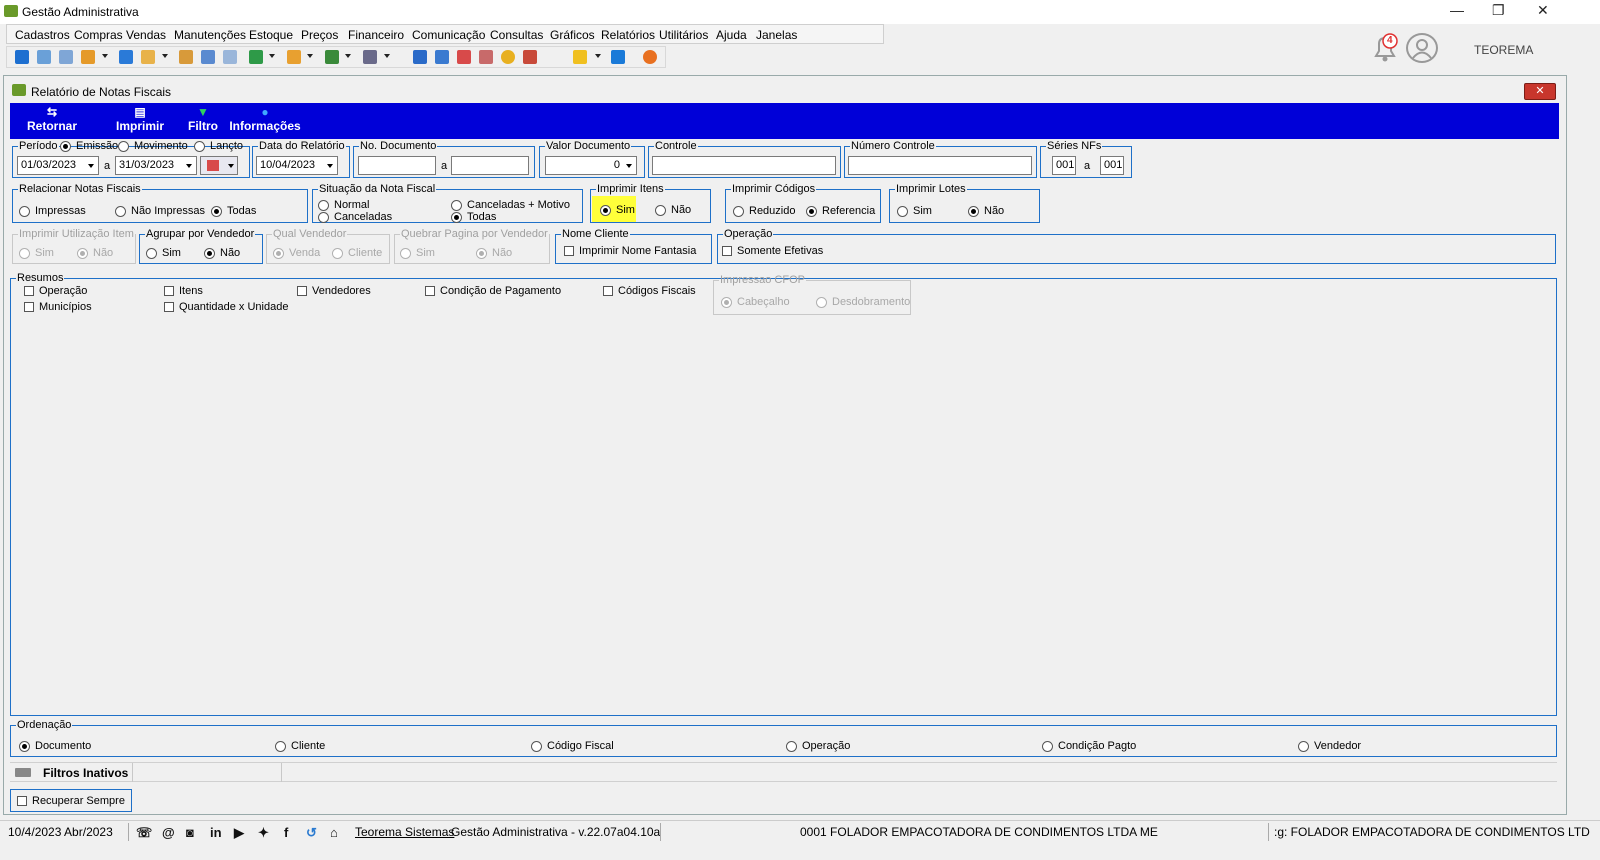 The width and height of the screenshot is (1600, 860). Describe the element at coordinates (71, 801) in the screenshot. I see `checkbox-recuperar-sempre: Recuperar Sempre` at that location.